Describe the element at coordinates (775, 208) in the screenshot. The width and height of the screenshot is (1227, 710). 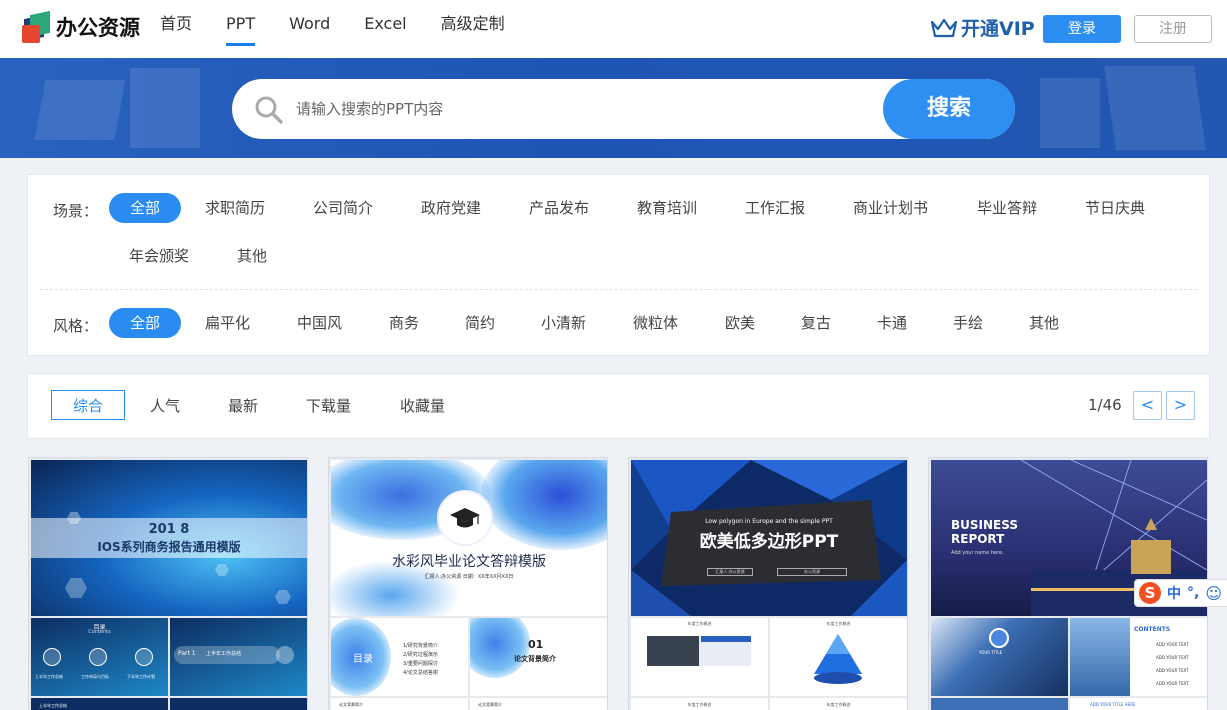
I see `scene-chip-report: 工作汇报` at that location.